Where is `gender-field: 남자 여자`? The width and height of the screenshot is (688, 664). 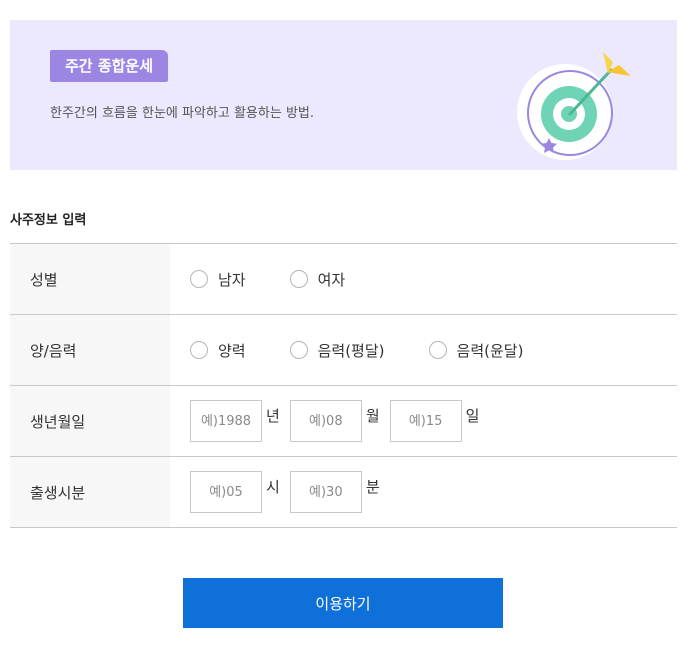
gender-field: 남자 여자 is located at coordinates (423, 279).